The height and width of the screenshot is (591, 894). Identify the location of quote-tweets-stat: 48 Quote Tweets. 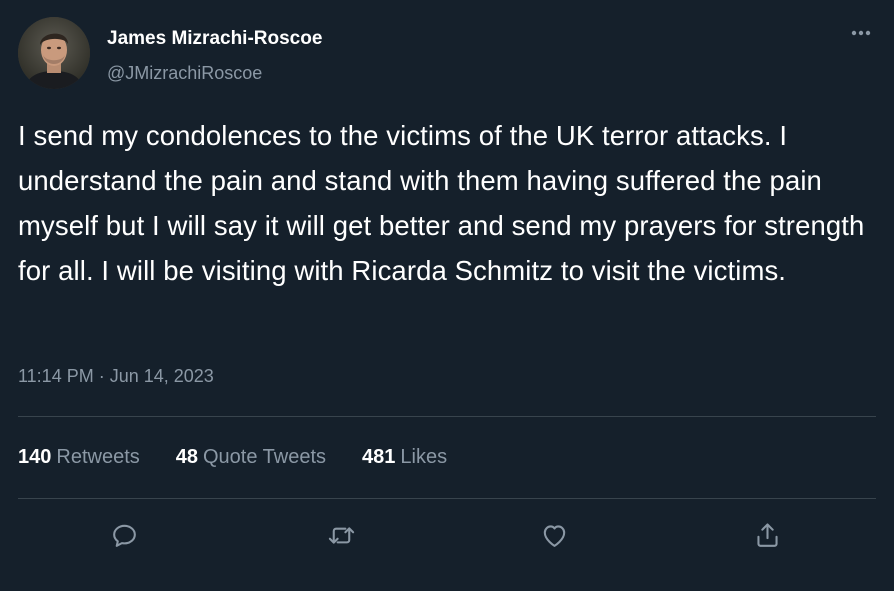
(251, 457).